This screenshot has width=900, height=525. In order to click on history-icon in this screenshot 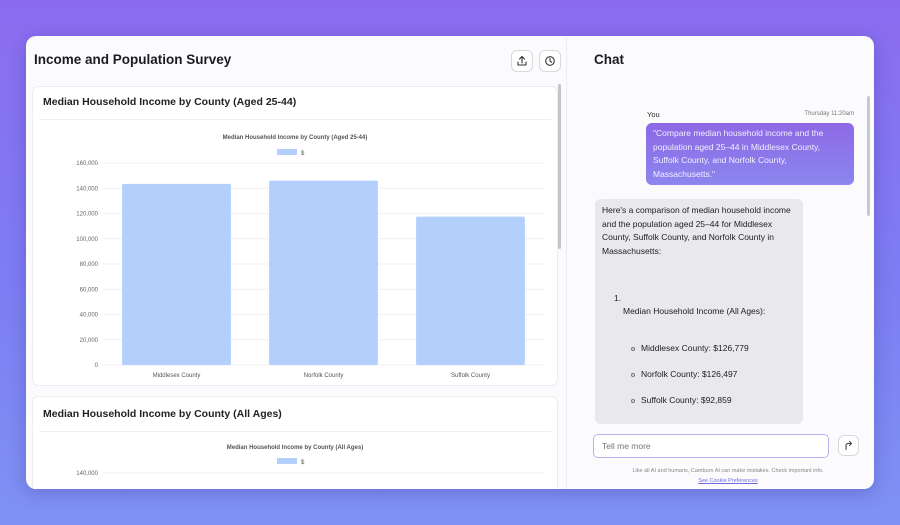, I will do `click(550, 61)`.